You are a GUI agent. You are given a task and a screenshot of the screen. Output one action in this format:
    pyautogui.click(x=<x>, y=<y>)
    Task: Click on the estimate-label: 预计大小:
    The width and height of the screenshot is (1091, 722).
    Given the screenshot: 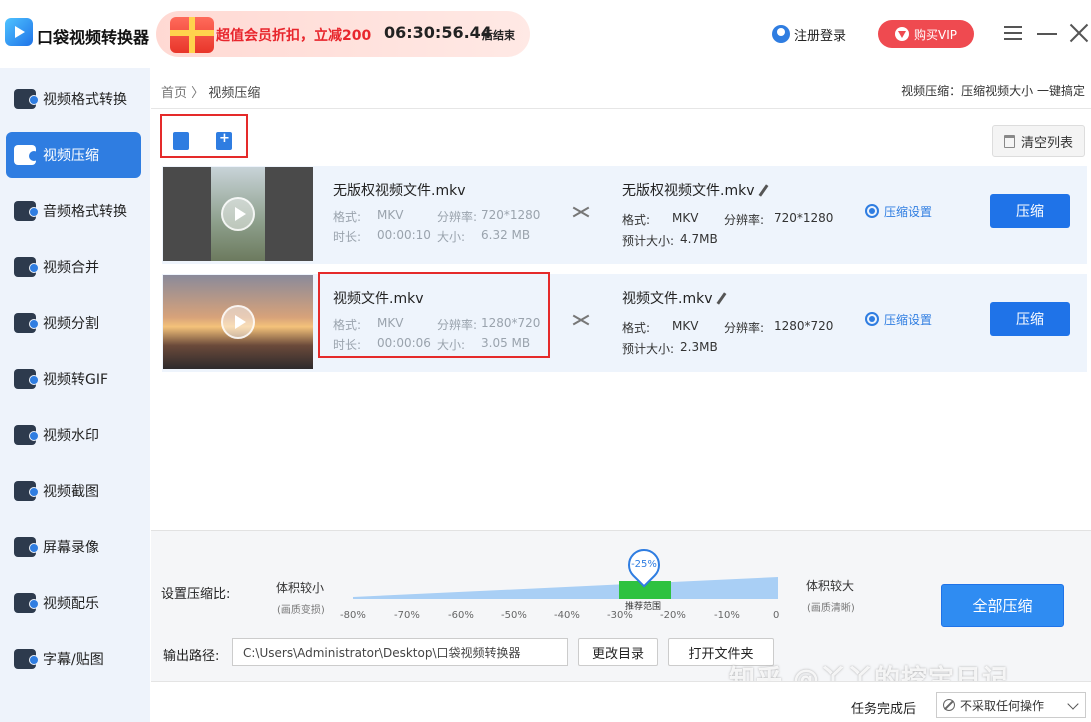 What is the action you would take?
    pyautogui.click(x=648, y=349)
    